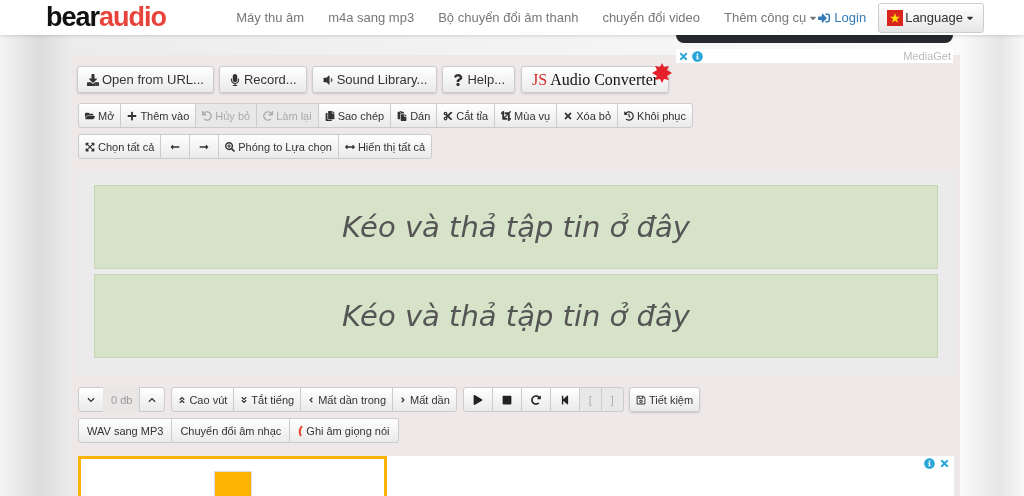 Image resolution: width=1024 pixels, height=496 pixels. Describe the element at coordinates (354, 115) in the screenshot. I see `toolbar-button: Sao chép` at that location.